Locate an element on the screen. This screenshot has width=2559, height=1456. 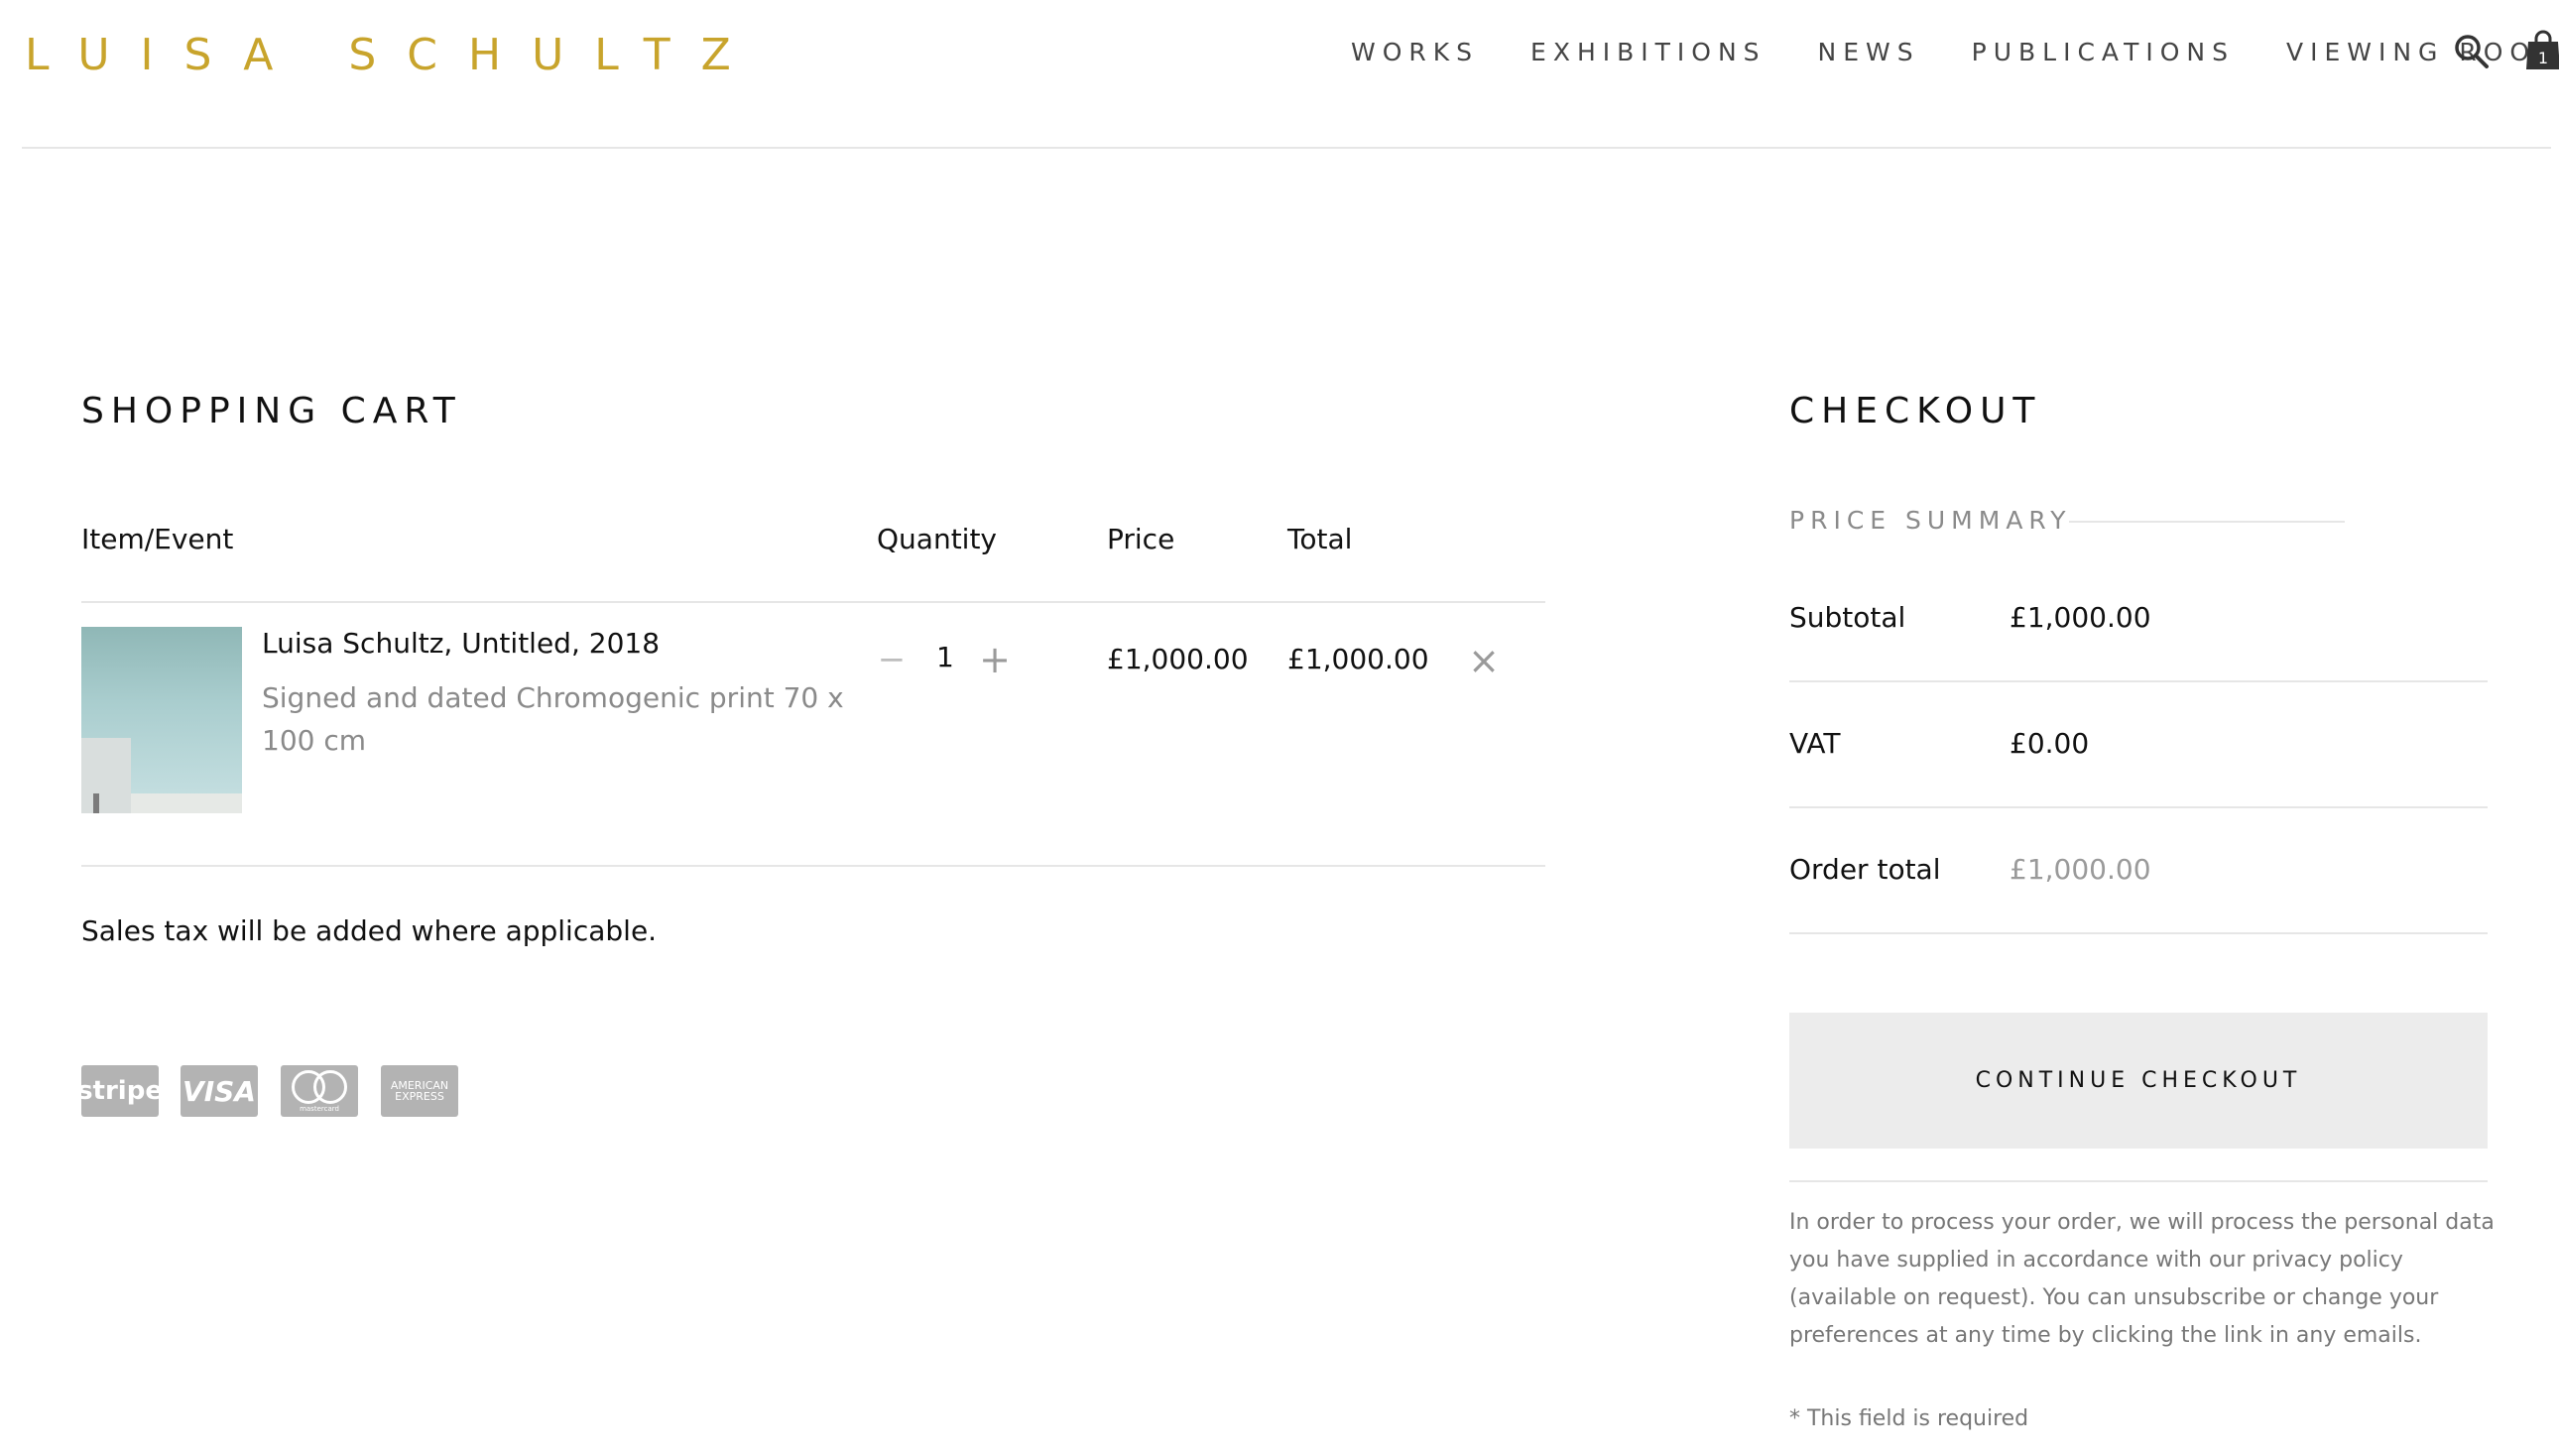
price-summary-label: PRICE SUMMARY is located at coordinates (1931, 520).